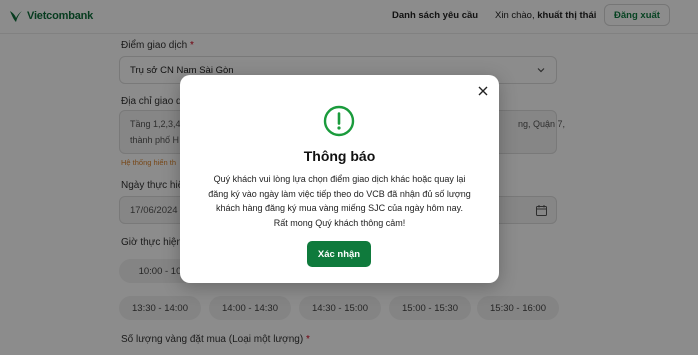 The image size is (698, 355). What do you see at coordinates (483, 91) in the screenshot?
I see `close-icon` at bounding box center [483, 91].